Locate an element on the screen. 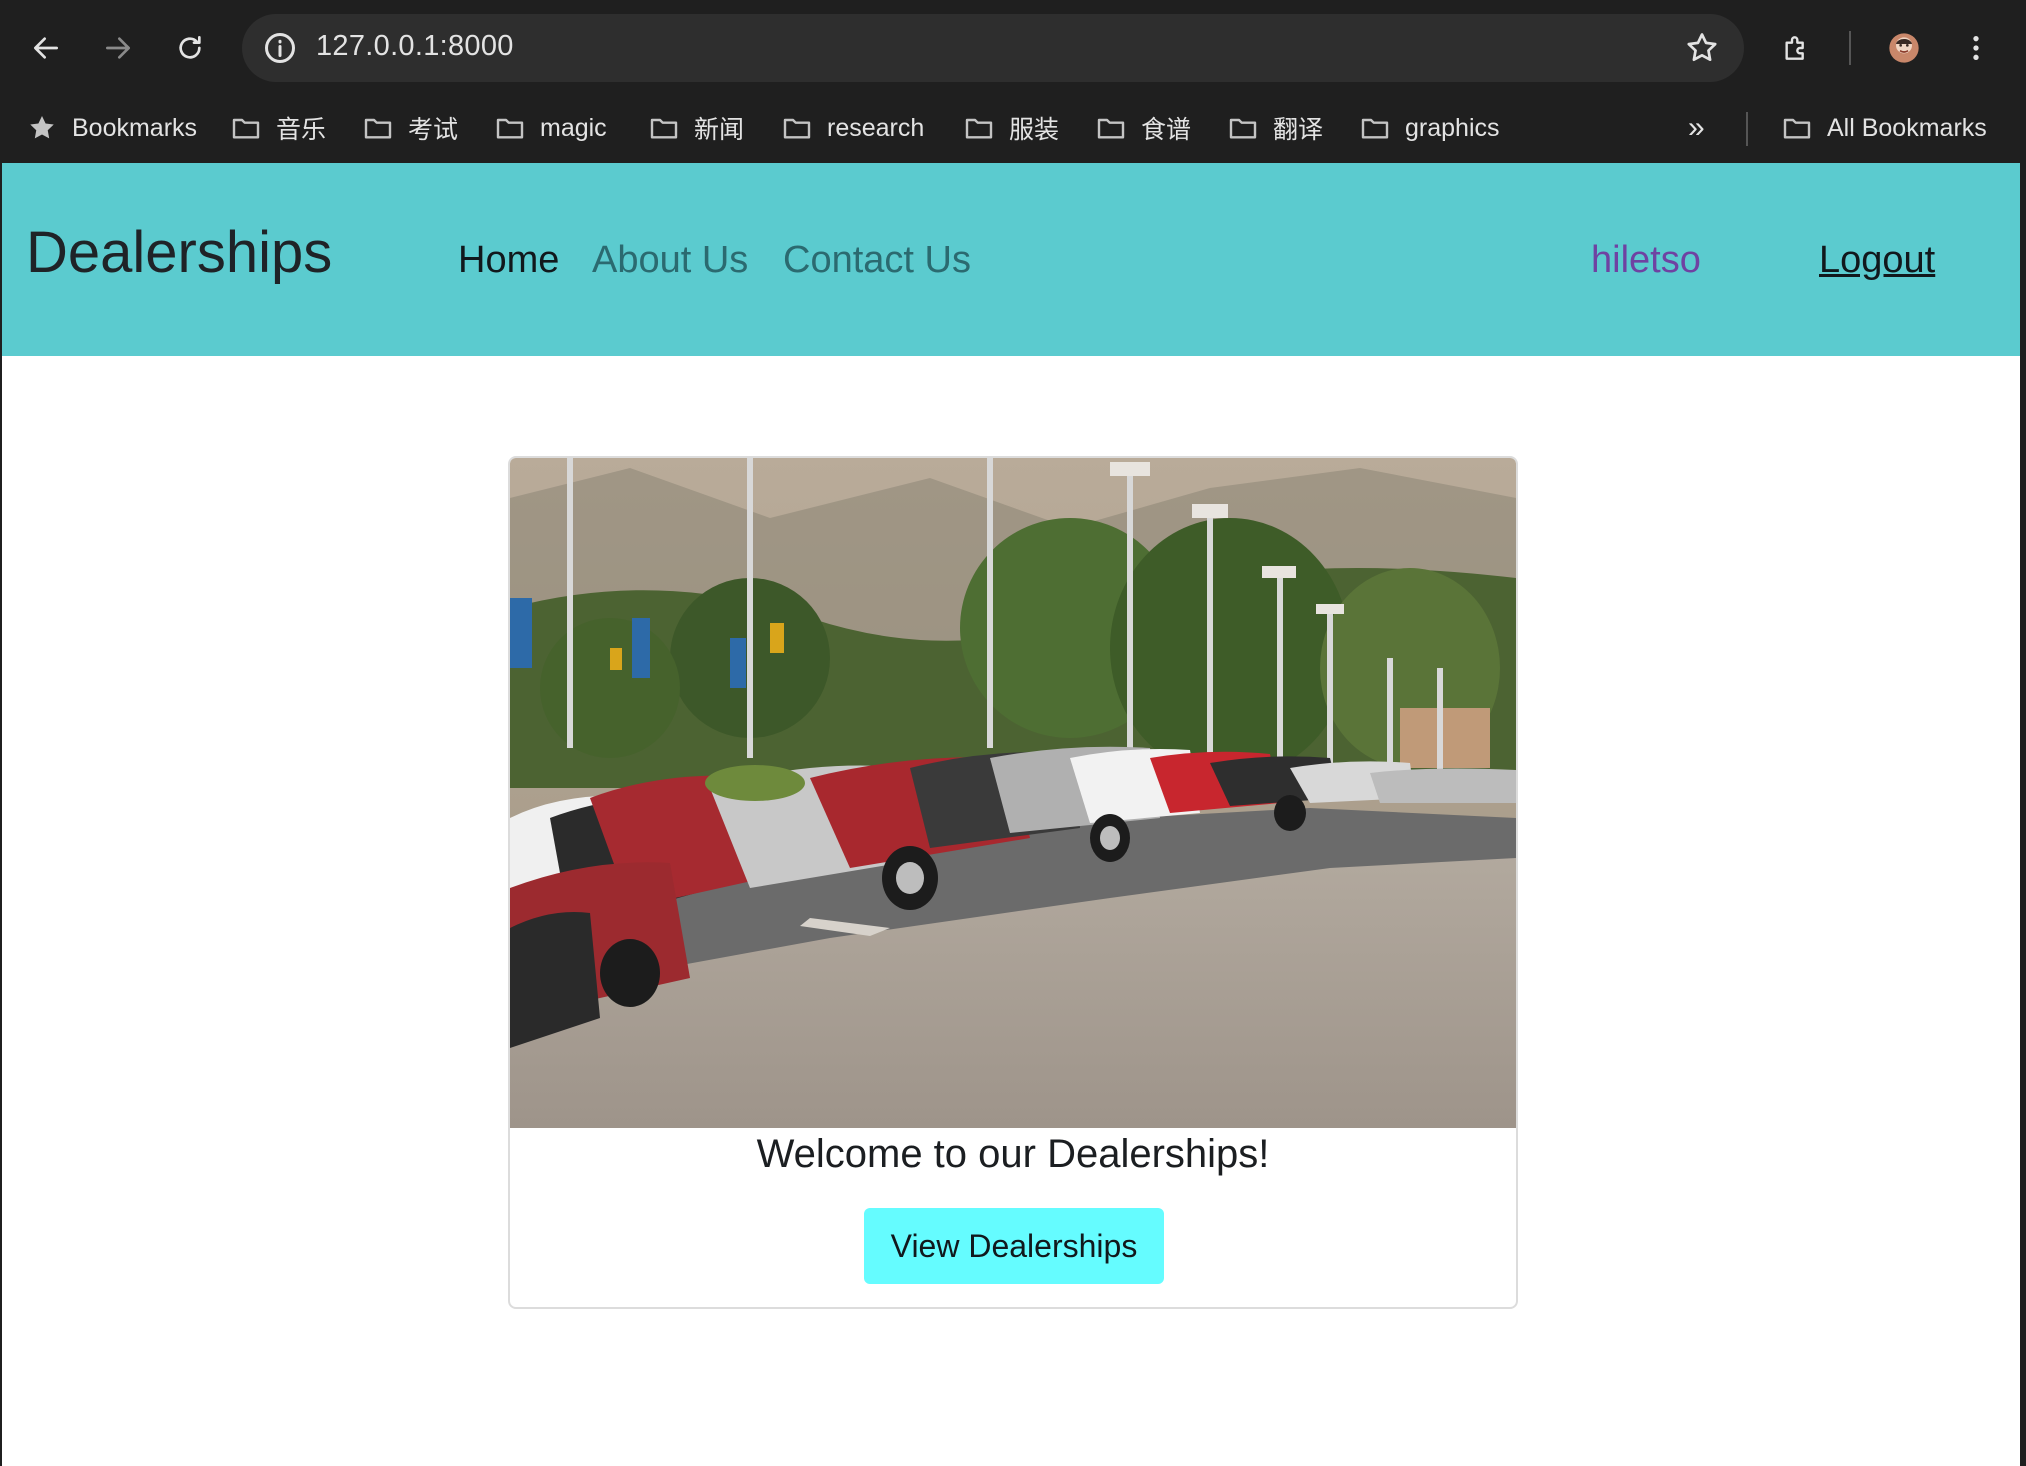 This screenshot has width=2026, height=1466. address-bar: 127.0.0.1:8000 is located at coordinates (993, 48).